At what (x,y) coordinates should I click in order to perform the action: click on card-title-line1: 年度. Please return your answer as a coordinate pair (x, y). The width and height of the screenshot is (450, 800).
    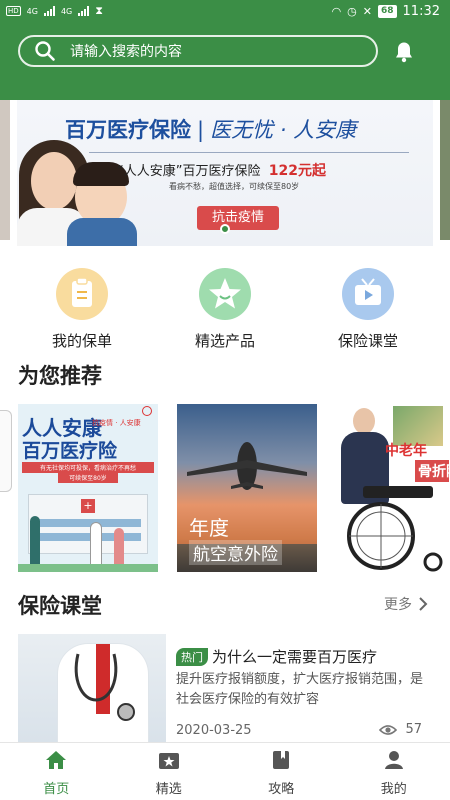
    Looking at the image, I should click on (209, 528).